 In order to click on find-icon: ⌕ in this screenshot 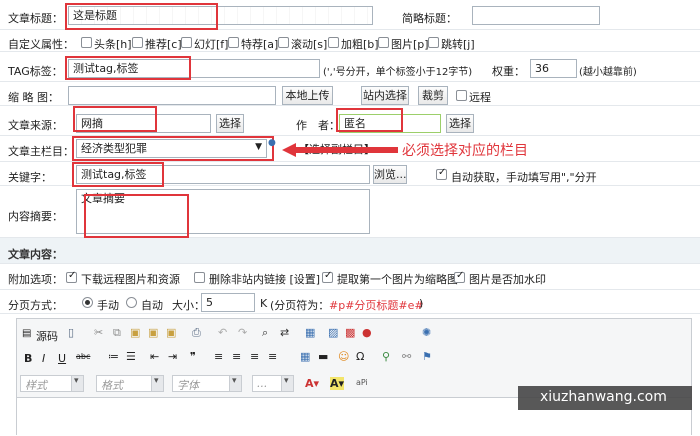, I will do `click(265, 333)`.